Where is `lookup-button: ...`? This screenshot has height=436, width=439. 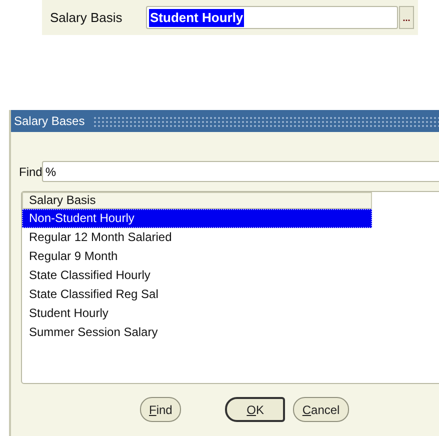
lookup-button: ... is located at coordinates (406, 17).